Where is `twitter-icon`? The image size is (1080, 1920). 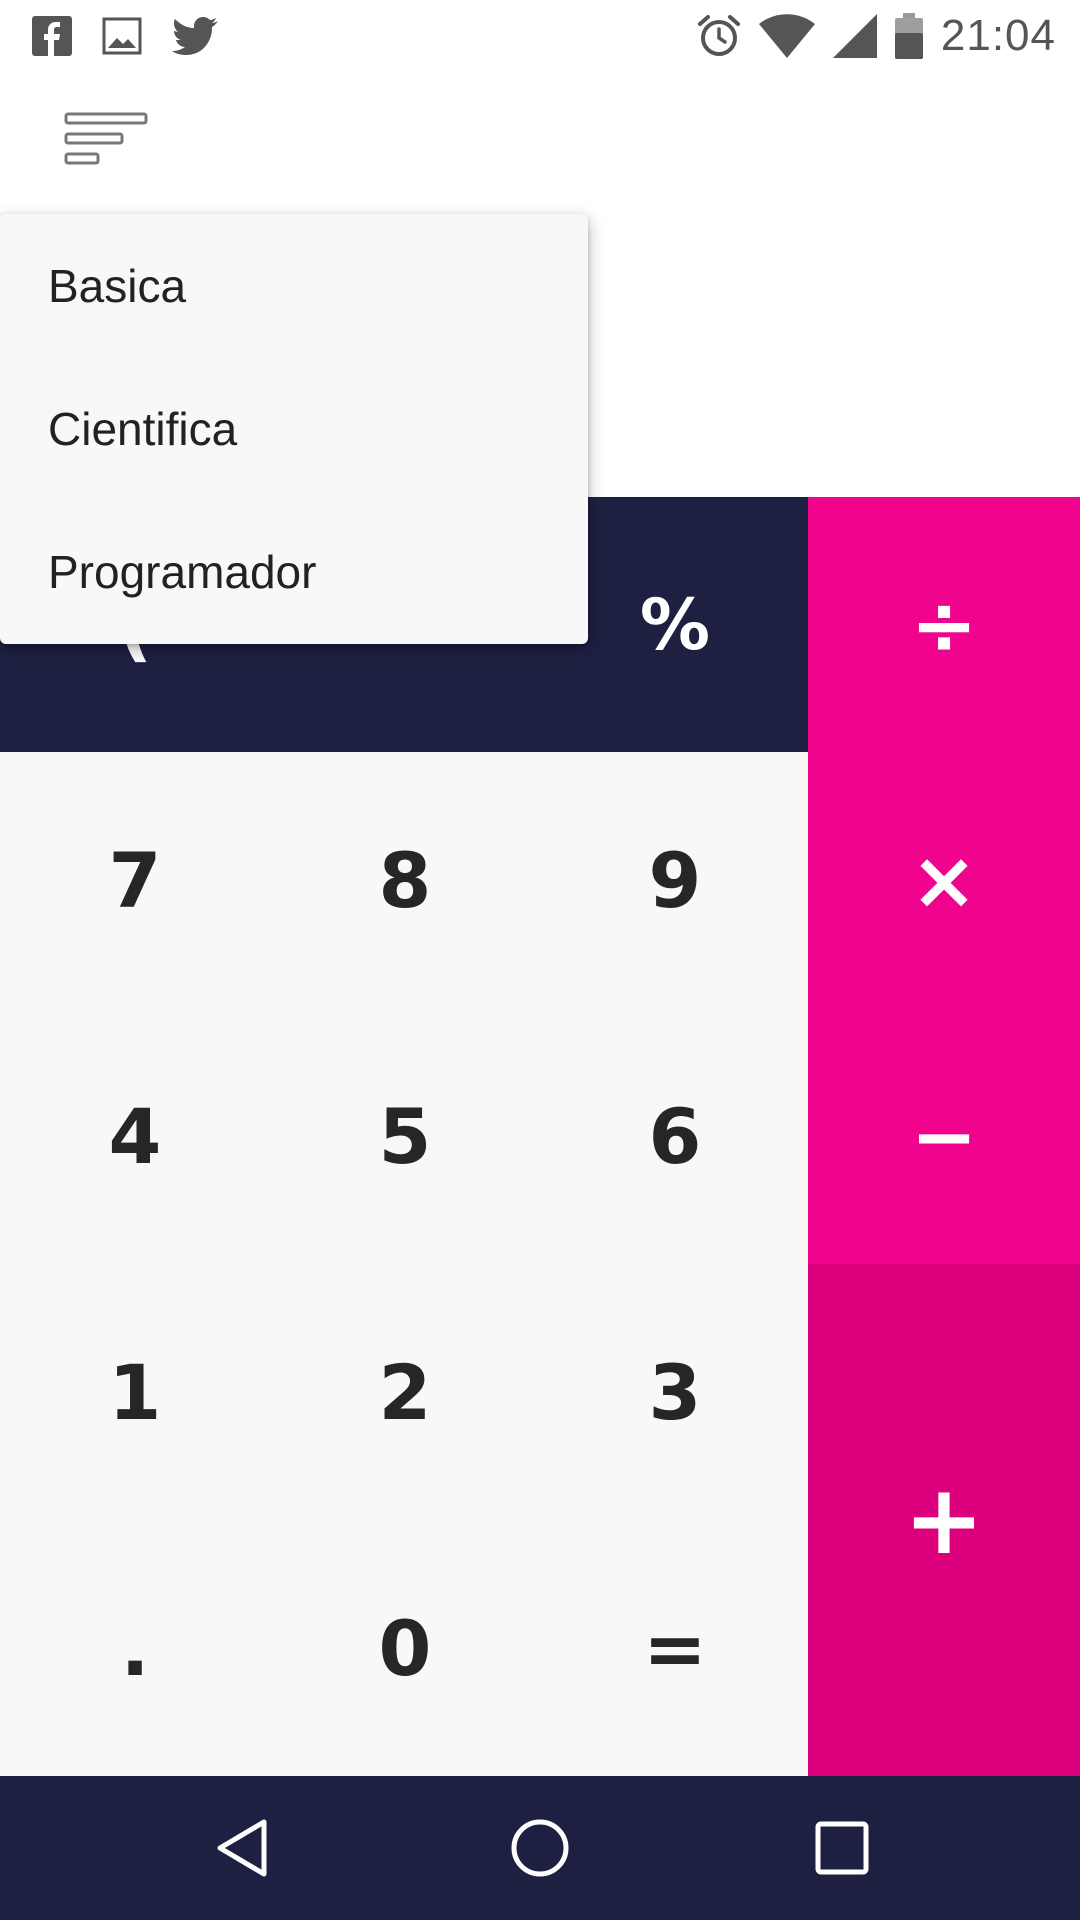 twitter-icon is located at coordinates (196, 36).